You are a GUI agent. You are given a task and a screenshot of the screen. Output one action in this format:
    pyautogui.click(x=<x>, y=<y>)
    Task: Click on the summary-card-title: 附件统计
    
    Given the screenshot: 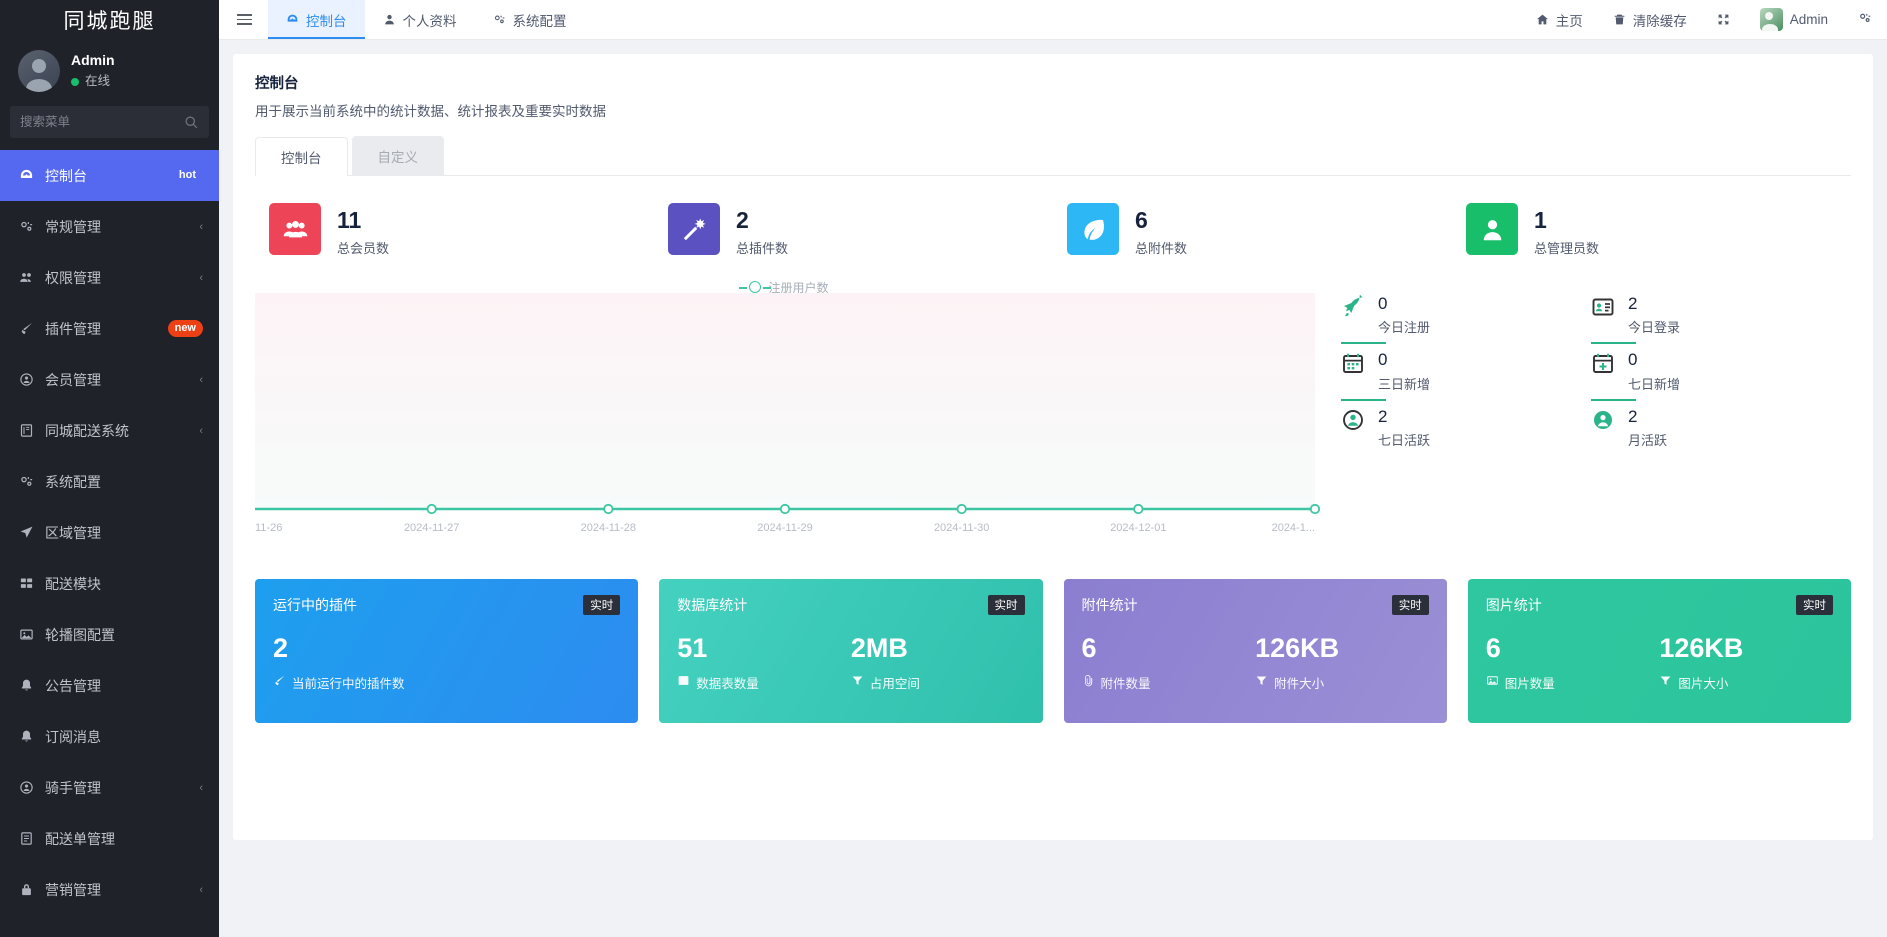 What is the action you would take?
    pyautogui.click(x=1109, y=604)
    